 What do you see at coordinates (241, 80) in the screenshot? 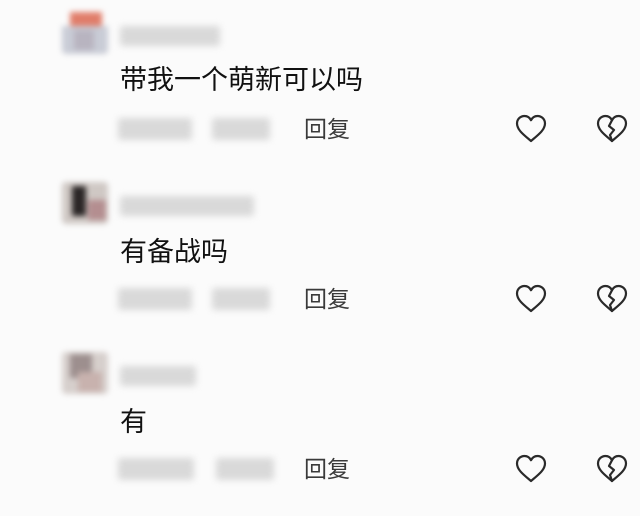
I see `comment-text: 带我一个萌新可以吗` at bounding box center [241, 80].